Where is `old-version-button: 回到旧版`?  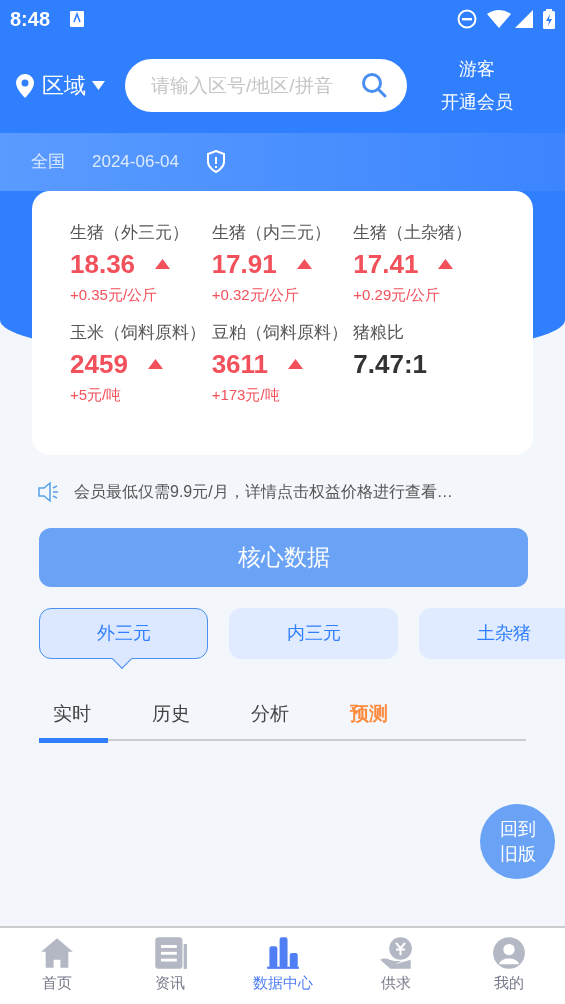 old-version-button: 回到旧版 is located at coordinates (517, 841).